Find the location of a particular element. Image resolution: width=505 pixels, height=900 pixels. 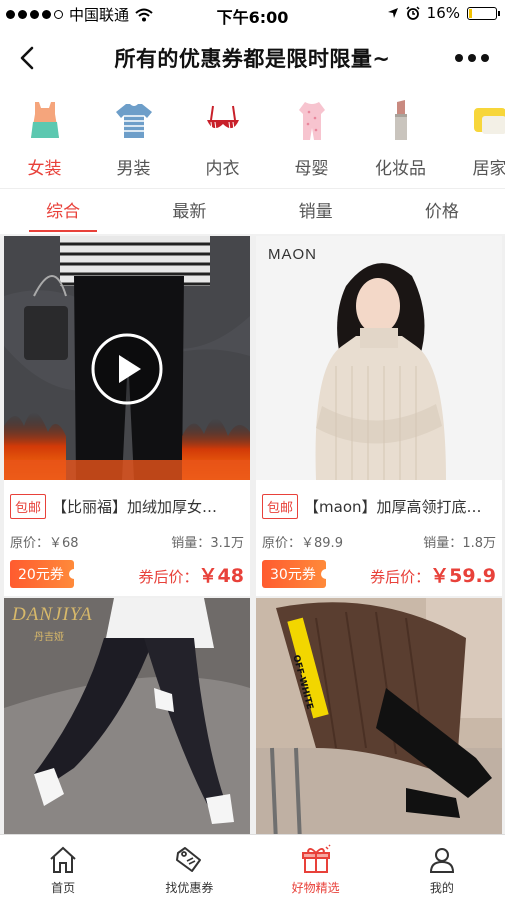

sales-count: 销量：3.1万 is located at coordinates (207, 543).